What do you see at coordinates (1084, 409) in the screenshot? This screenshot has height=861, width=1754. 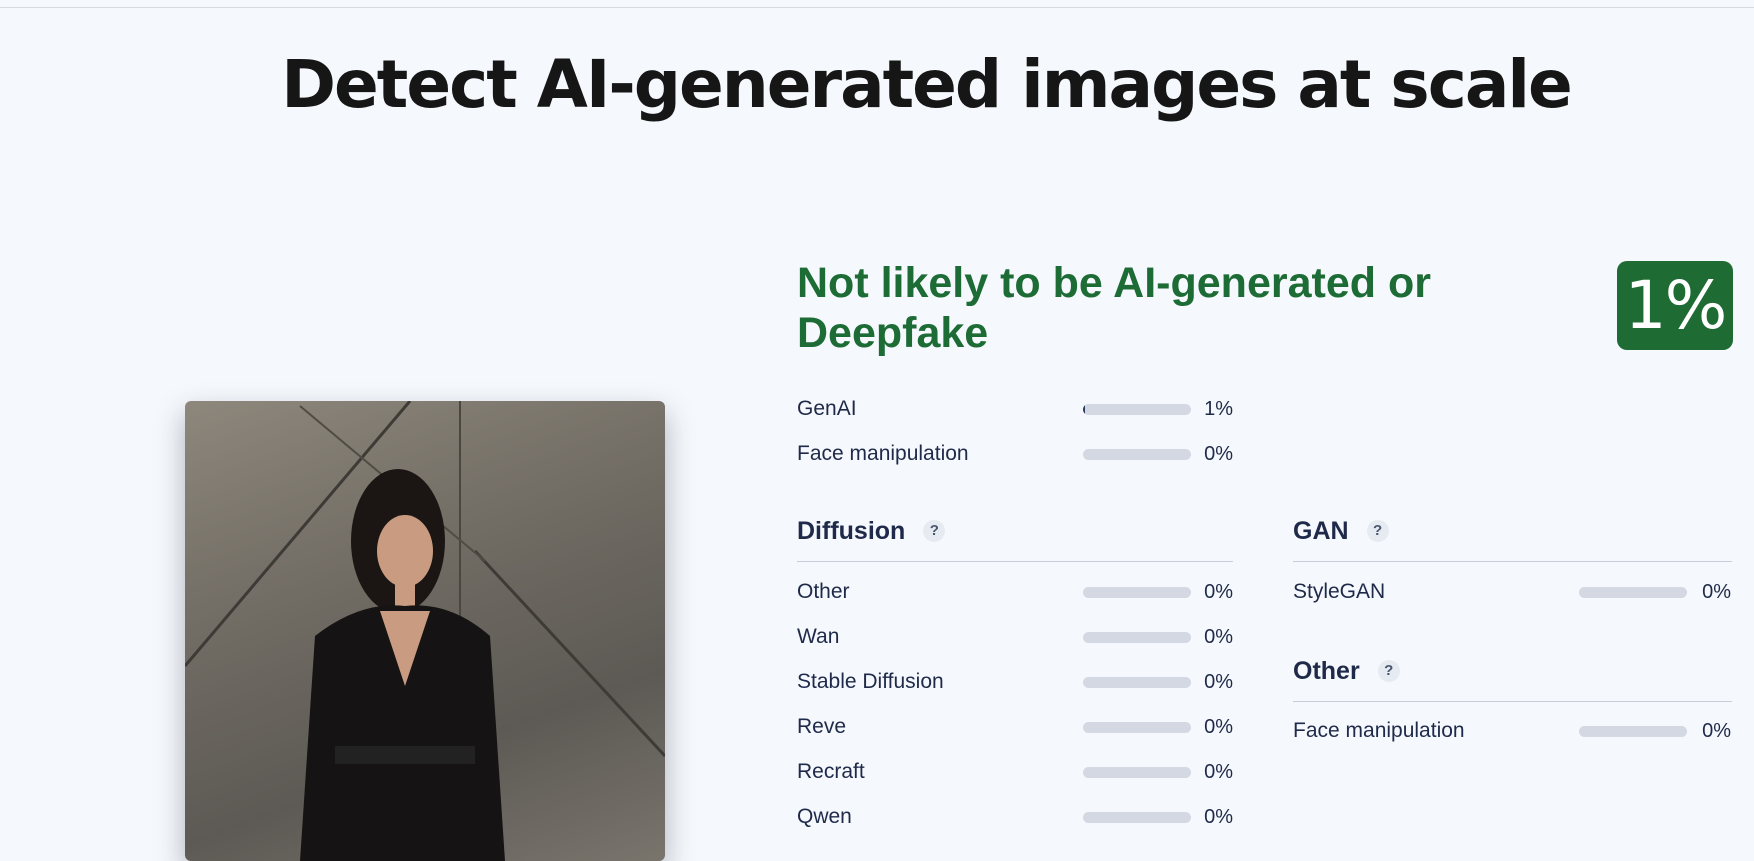 I see `score-bar-fill` at bounding box center [1084, 409].